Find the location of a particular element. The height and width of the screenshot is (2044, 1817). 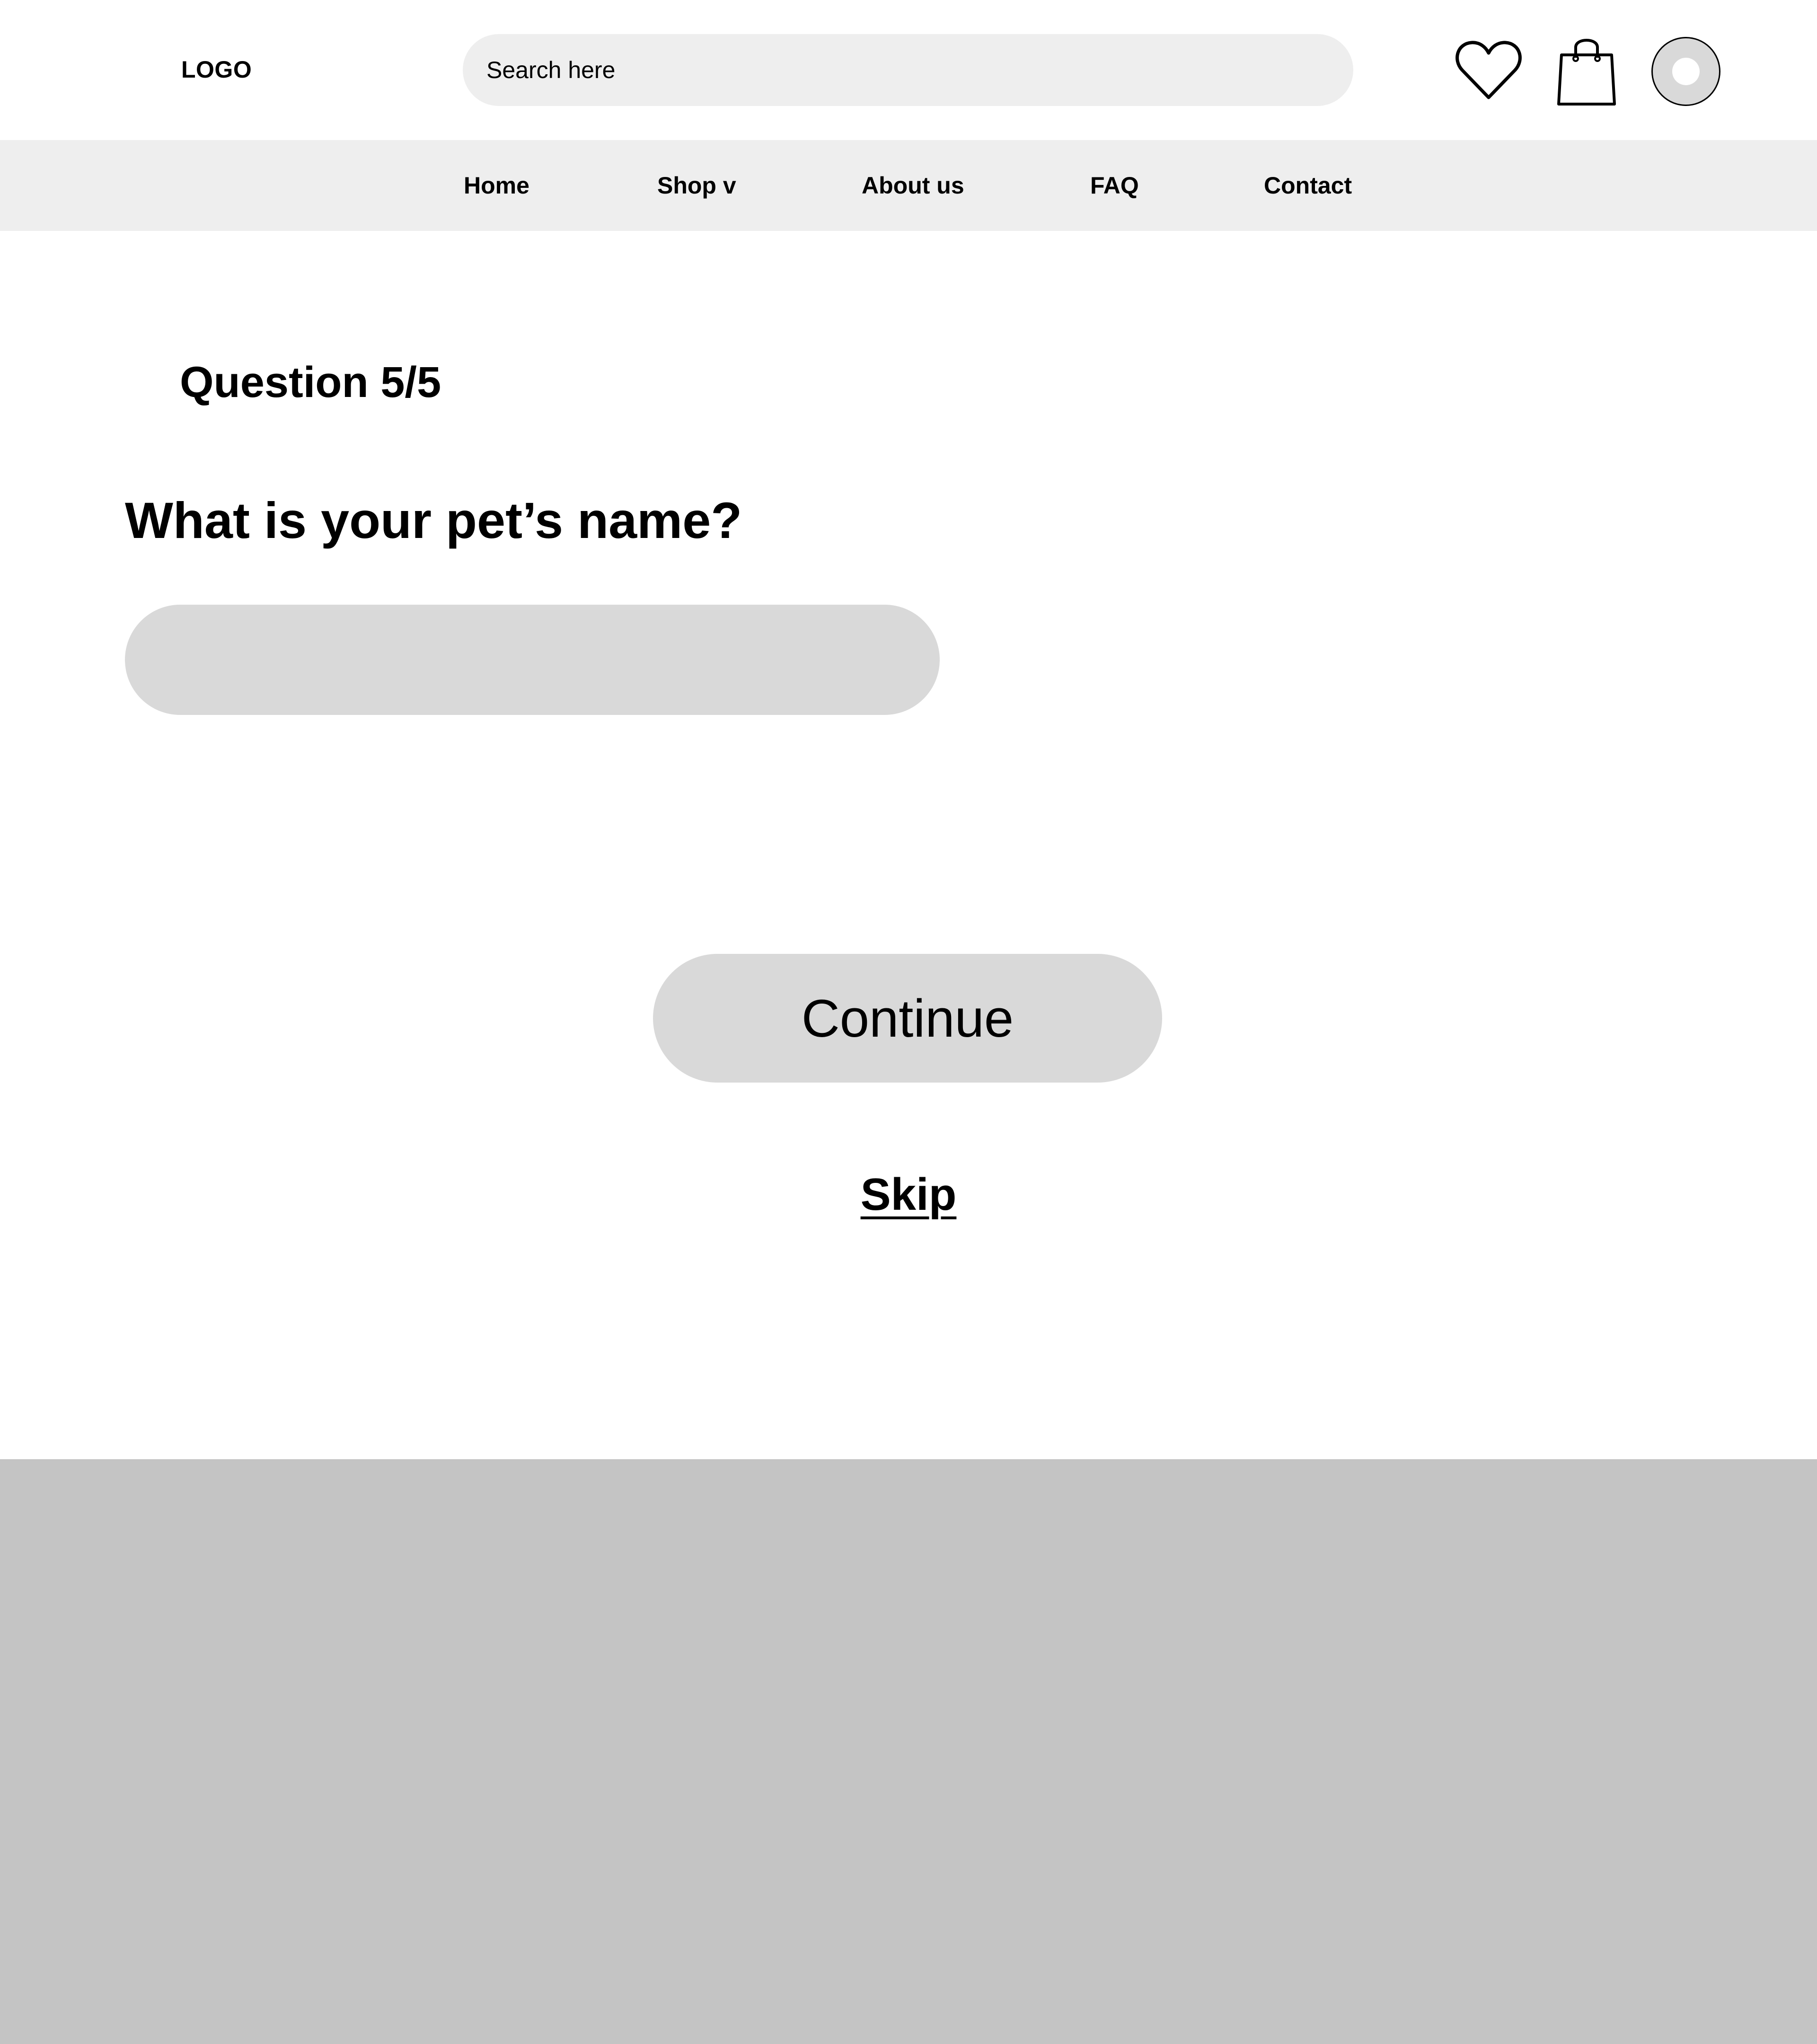

nav-item-shop: Shop v is located at coordinates (697, 185).